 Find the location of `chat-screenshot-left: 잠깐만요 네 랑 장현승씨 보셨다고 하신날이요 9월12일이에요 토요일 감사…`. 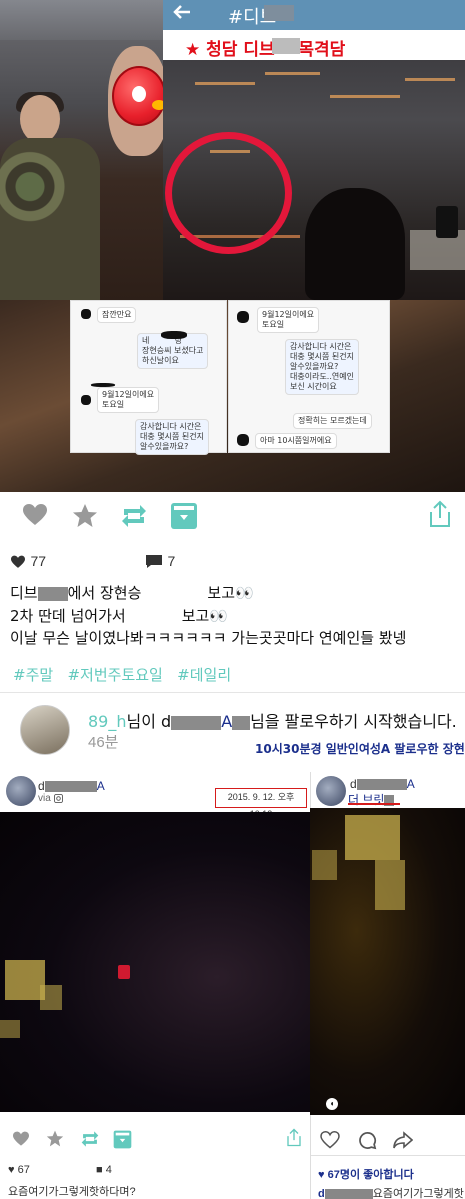

chat-screenshot-left: 잠깐만요 네 랑 장현승씨 보셨다고 하신날이요 9월12일이에요 토요일 감사… is located at coordinates (148, 377).